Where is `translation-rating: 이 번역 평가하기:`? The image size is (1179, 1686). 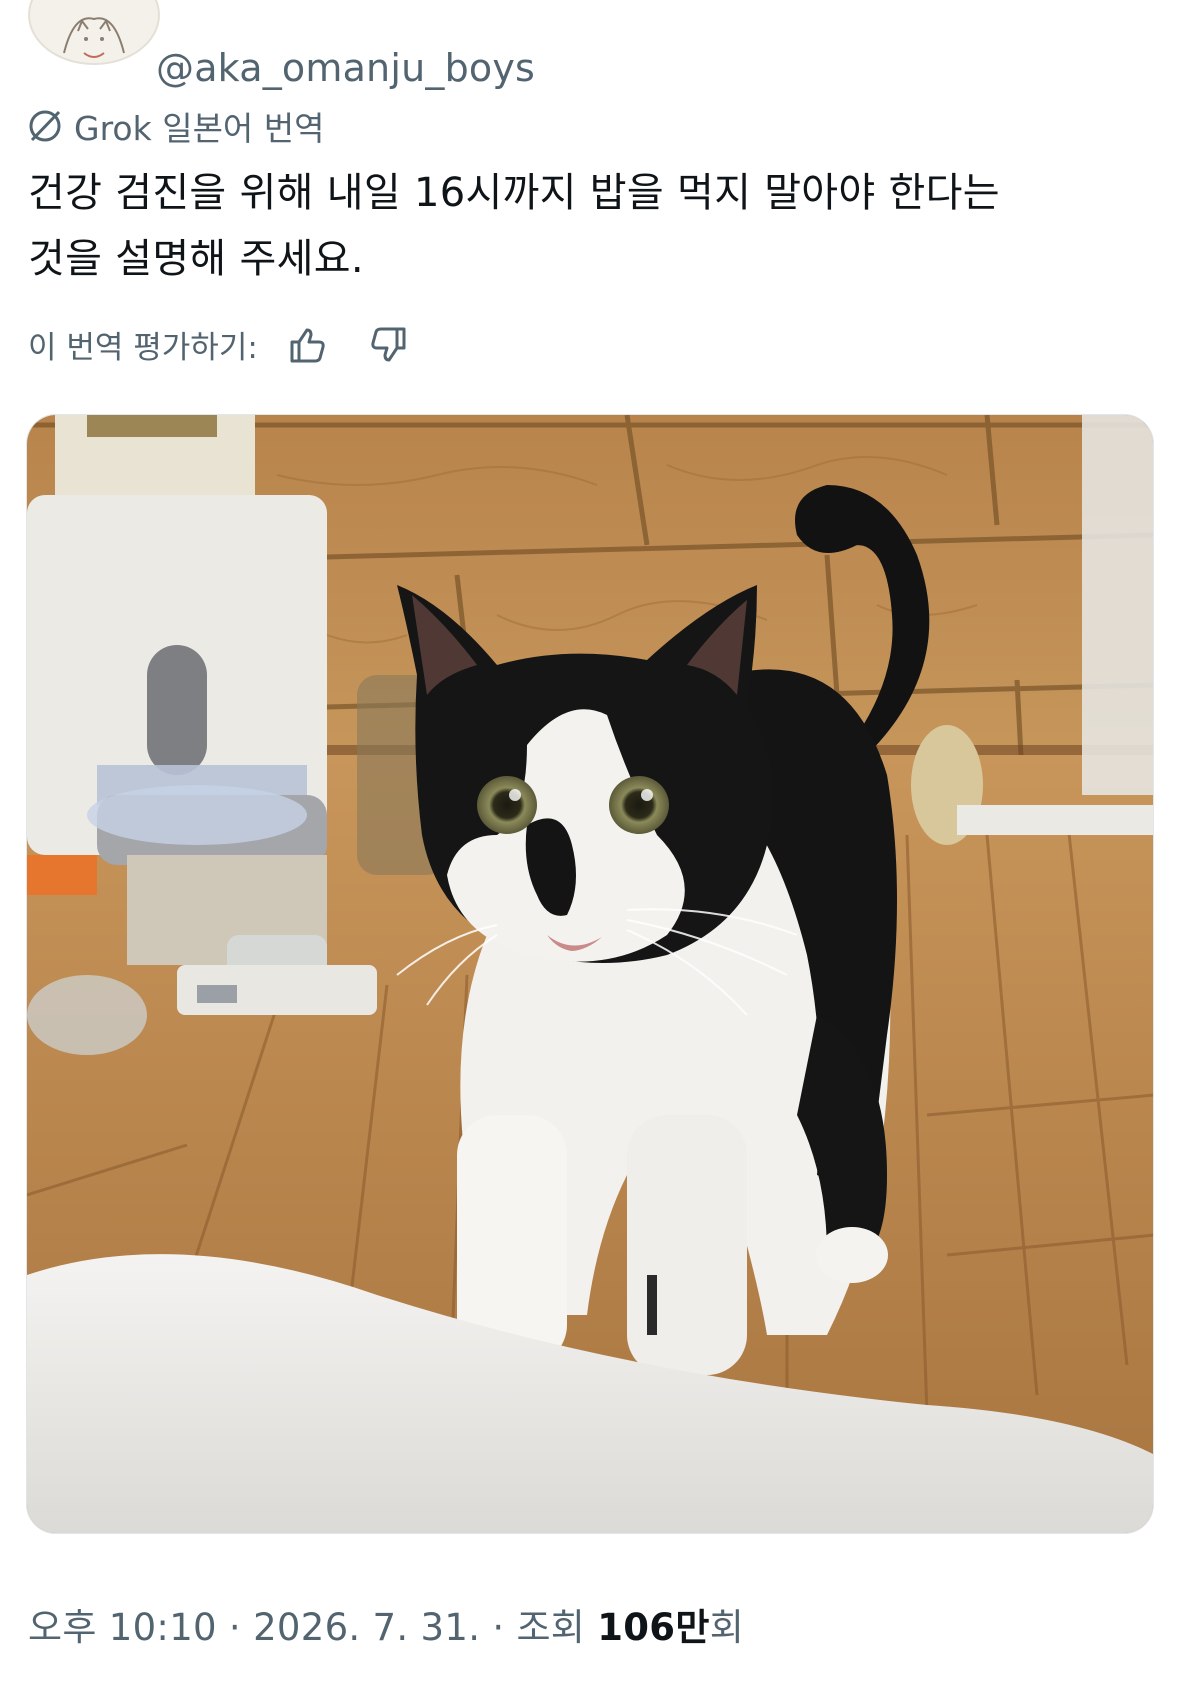
translation-rating: 이 번역 평가하기: is located at coordinates (219, 344).